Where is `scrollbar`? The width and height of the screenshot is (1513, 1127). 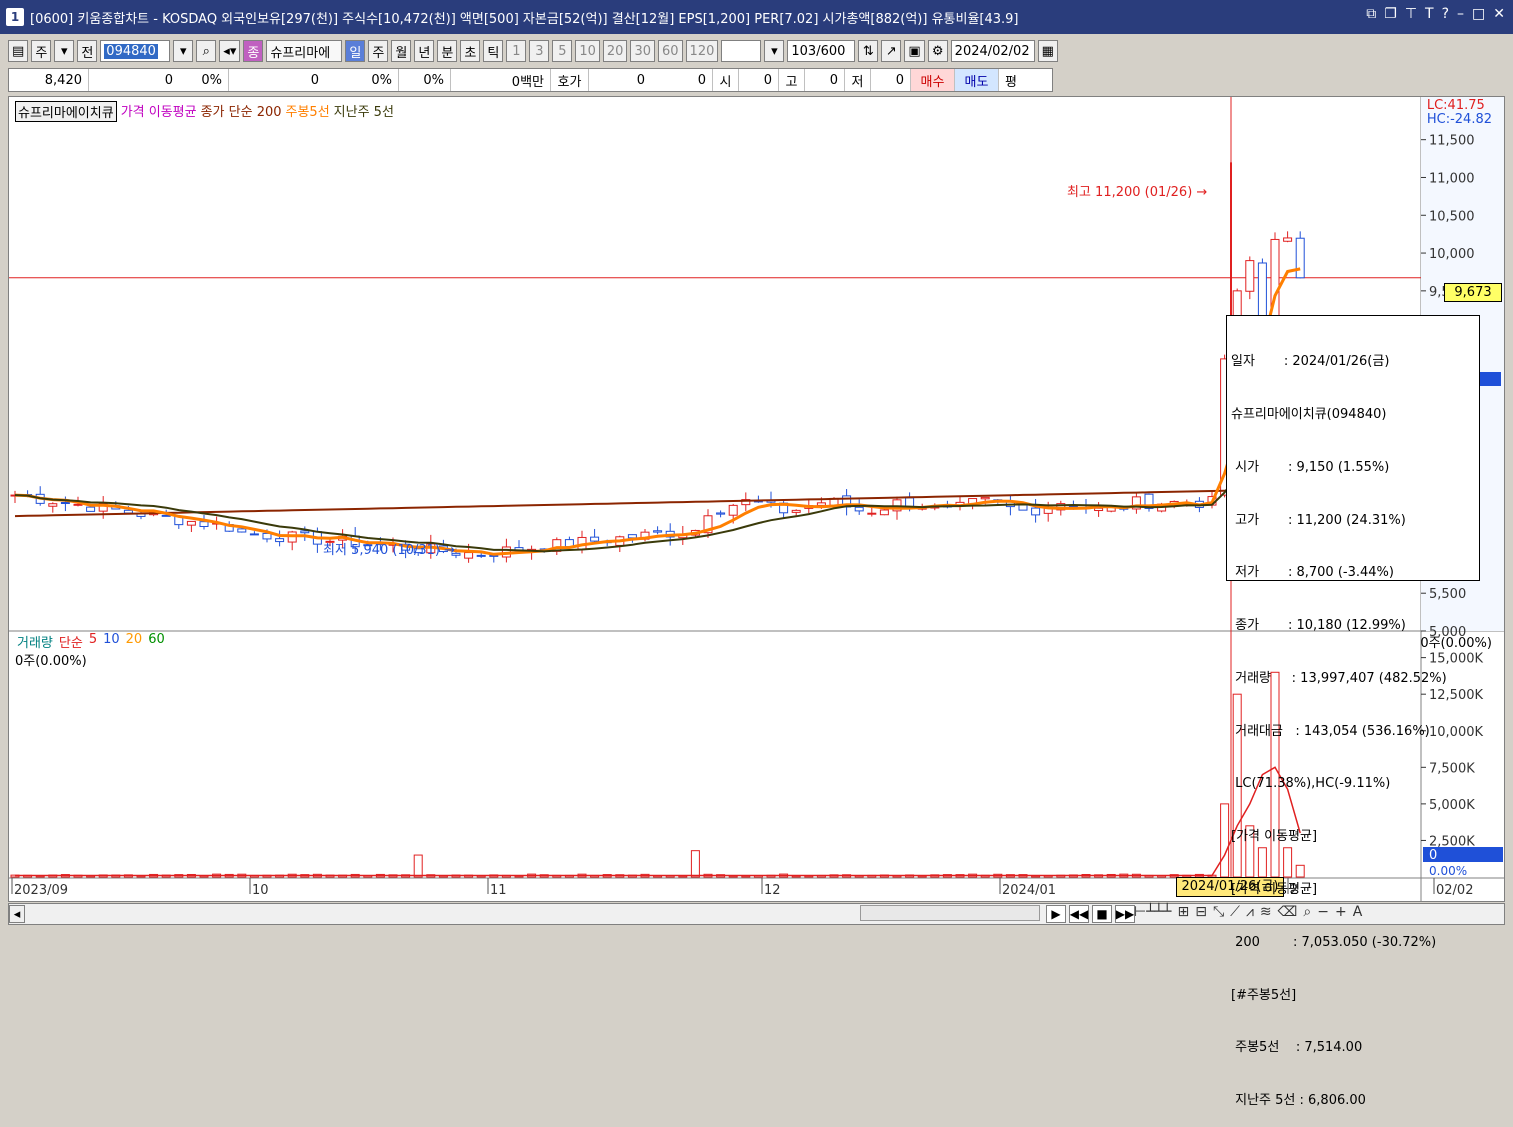 scrollbar is located at coordinates (950, 913).